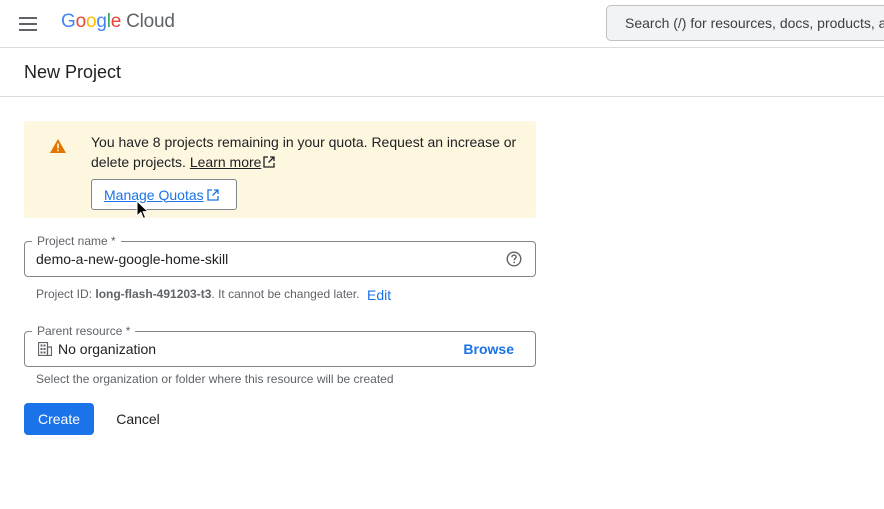 The height and width of the screenshot is (509, 884). Describe the element at coordinates (59, 419) in the screenshot. I see `create-button: Create` at that location.